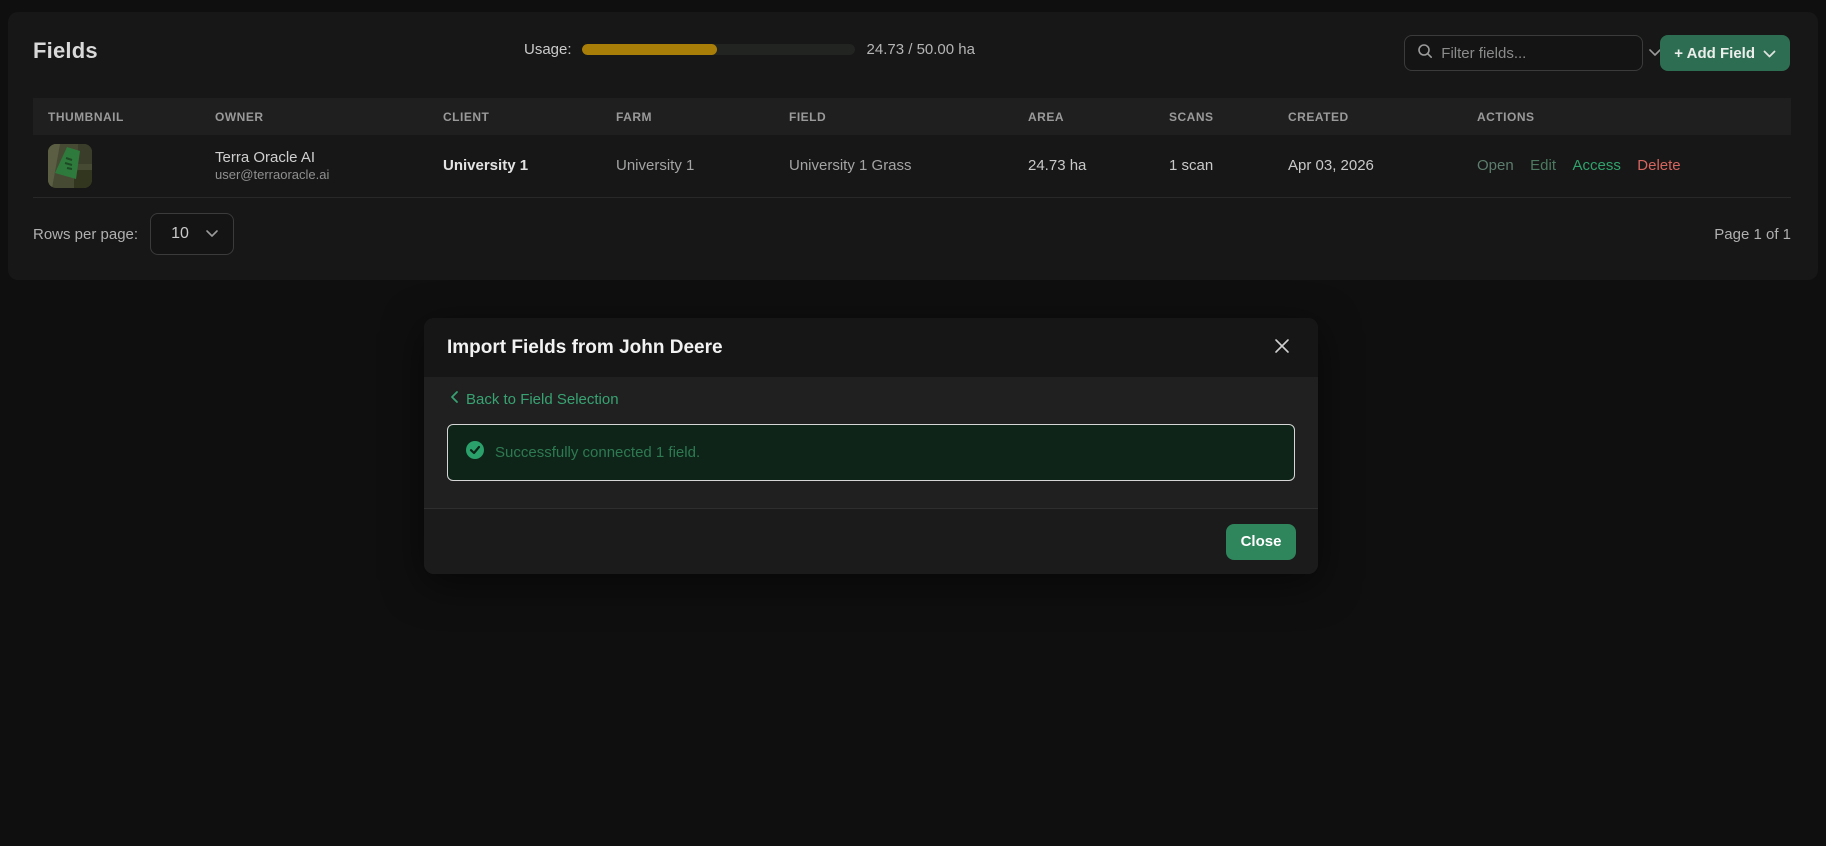 Image resolution: width=1826 pixels, height=846 pixels. Describe the element at coordinates (920, 49) in the screenshot. I see `usage-value: 24.73 / 50.00 ha` at that location.